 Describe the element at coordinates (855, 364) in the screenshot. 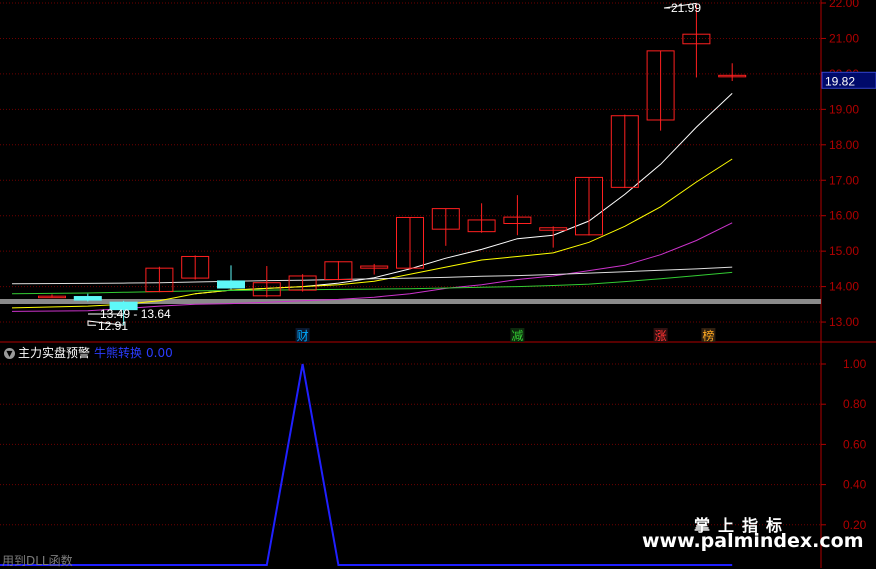

I see `indicator-tick-label: 1.00` at that location.